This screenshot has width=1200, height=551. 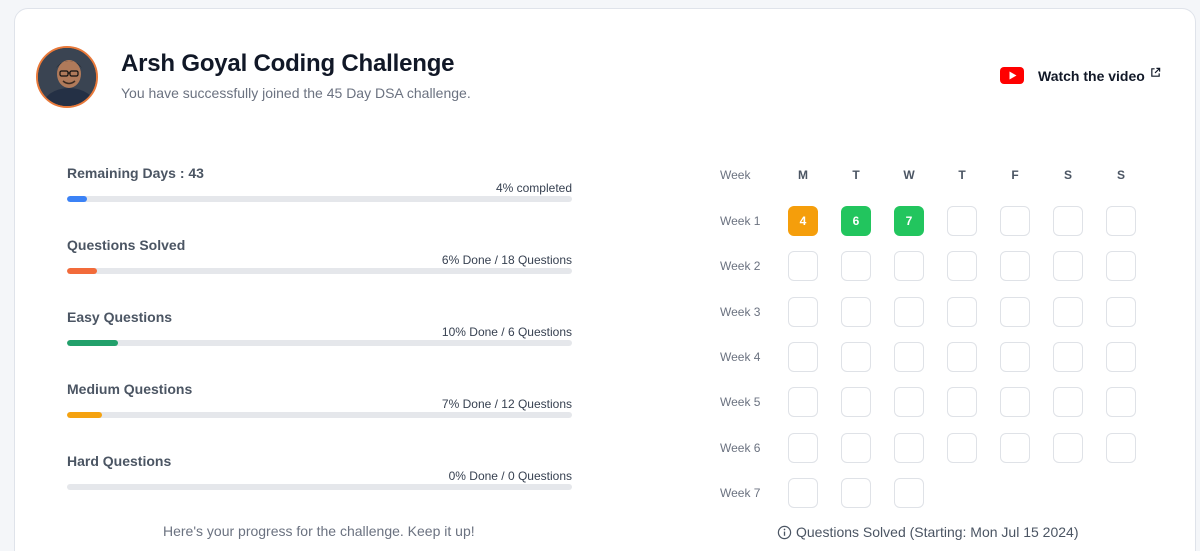 What do you see at coordinates (740, 448) in the screenshot?
I see `week-label: Week 6` at bounding box center [740, 448].